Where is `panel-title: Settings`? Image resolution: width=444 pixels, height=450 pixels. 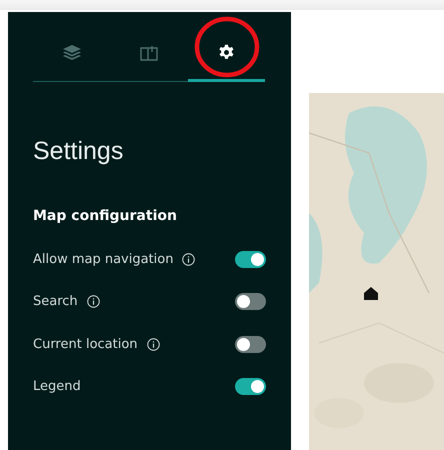
panel-title: Settings is located at coordinates (78, 151).